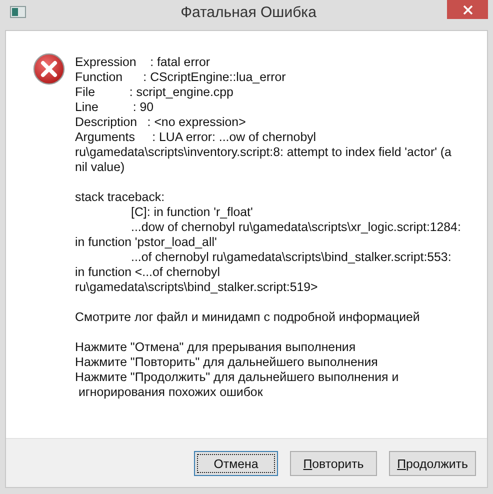  I want to click on message-line: nil value), so click(100, 167).